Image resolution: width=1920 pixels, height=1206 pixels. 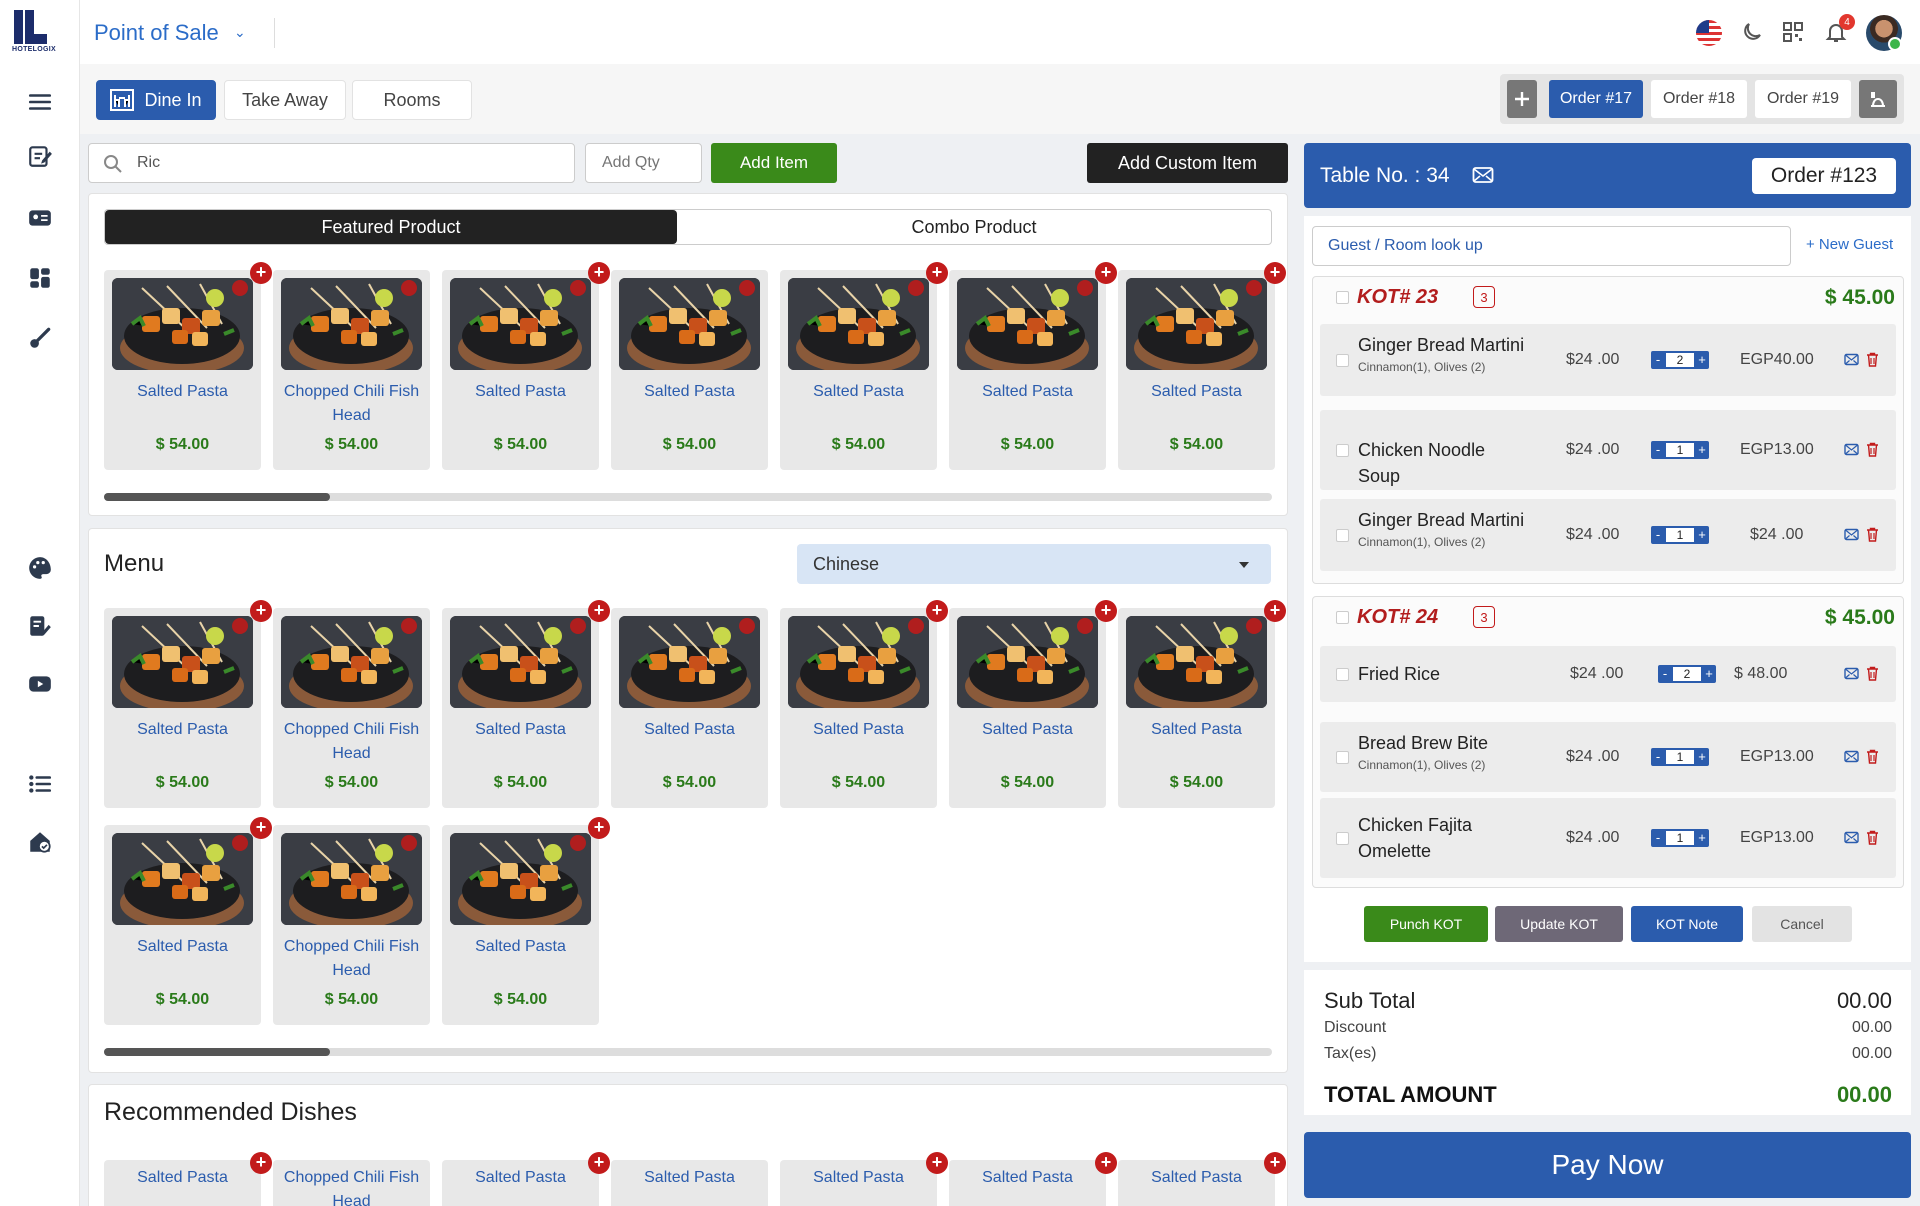 What do you see at coordinates (1793, 32) in the screenshot?
I see `qr-grid-icon` at bounding box center [1793, 32].